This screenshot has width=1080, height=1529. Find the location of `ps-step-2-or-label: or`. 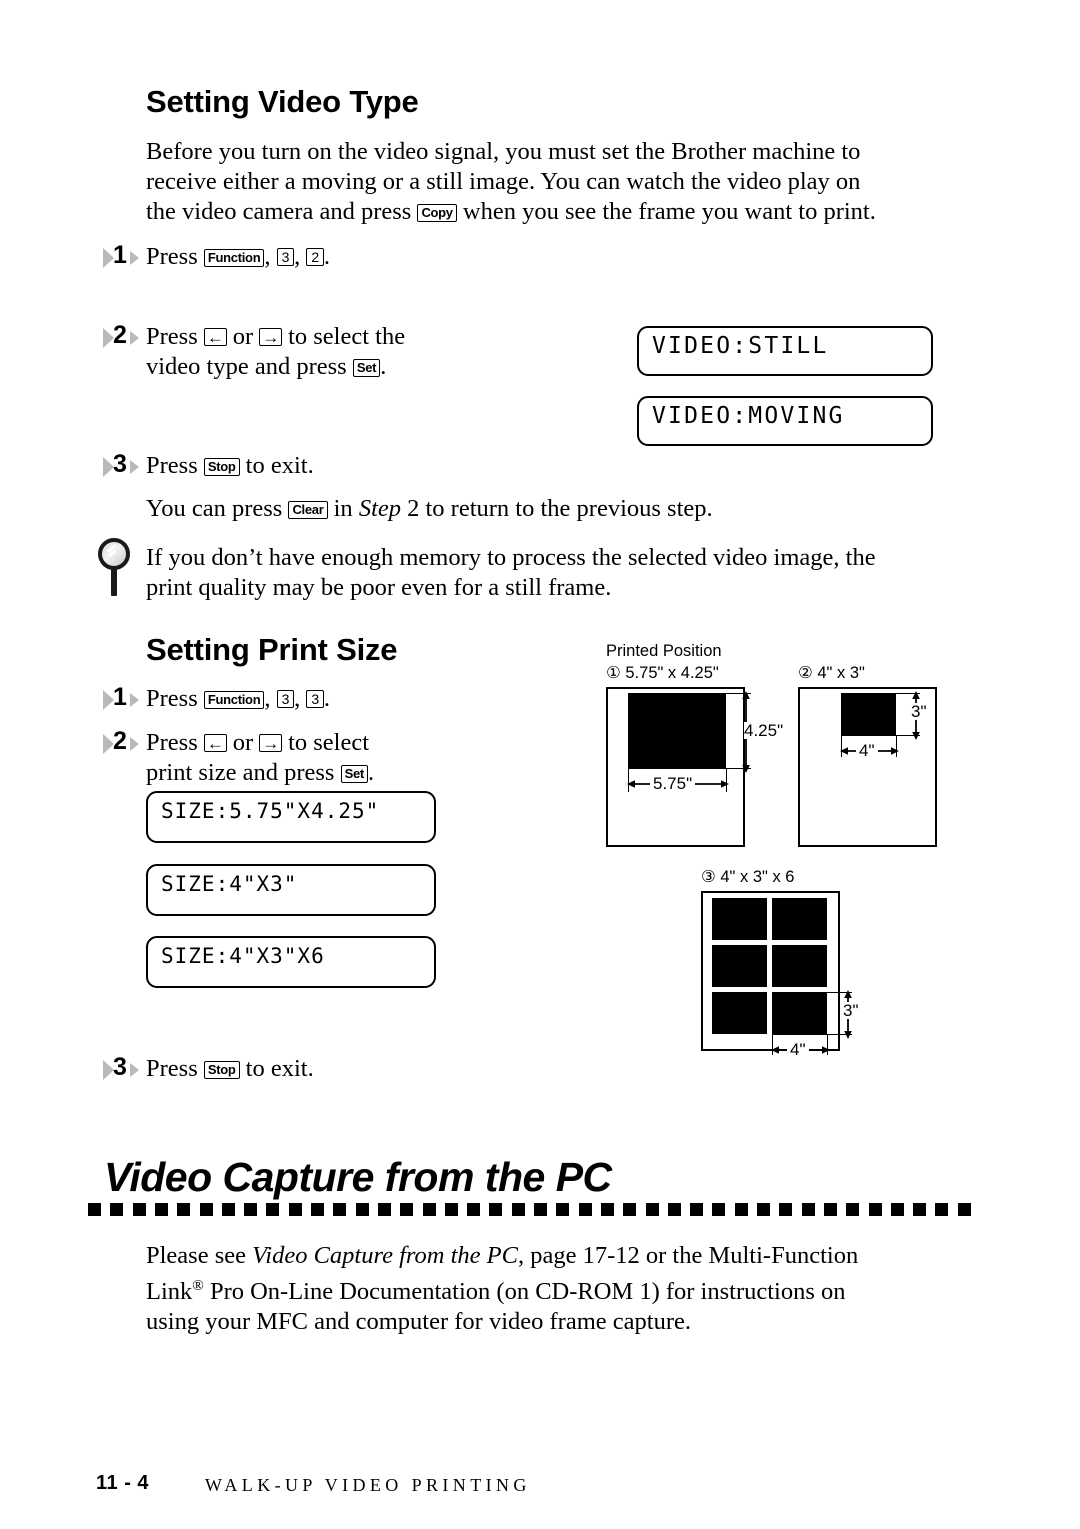

ps-step-2-or-label: or is located at coordinates (243, 742).